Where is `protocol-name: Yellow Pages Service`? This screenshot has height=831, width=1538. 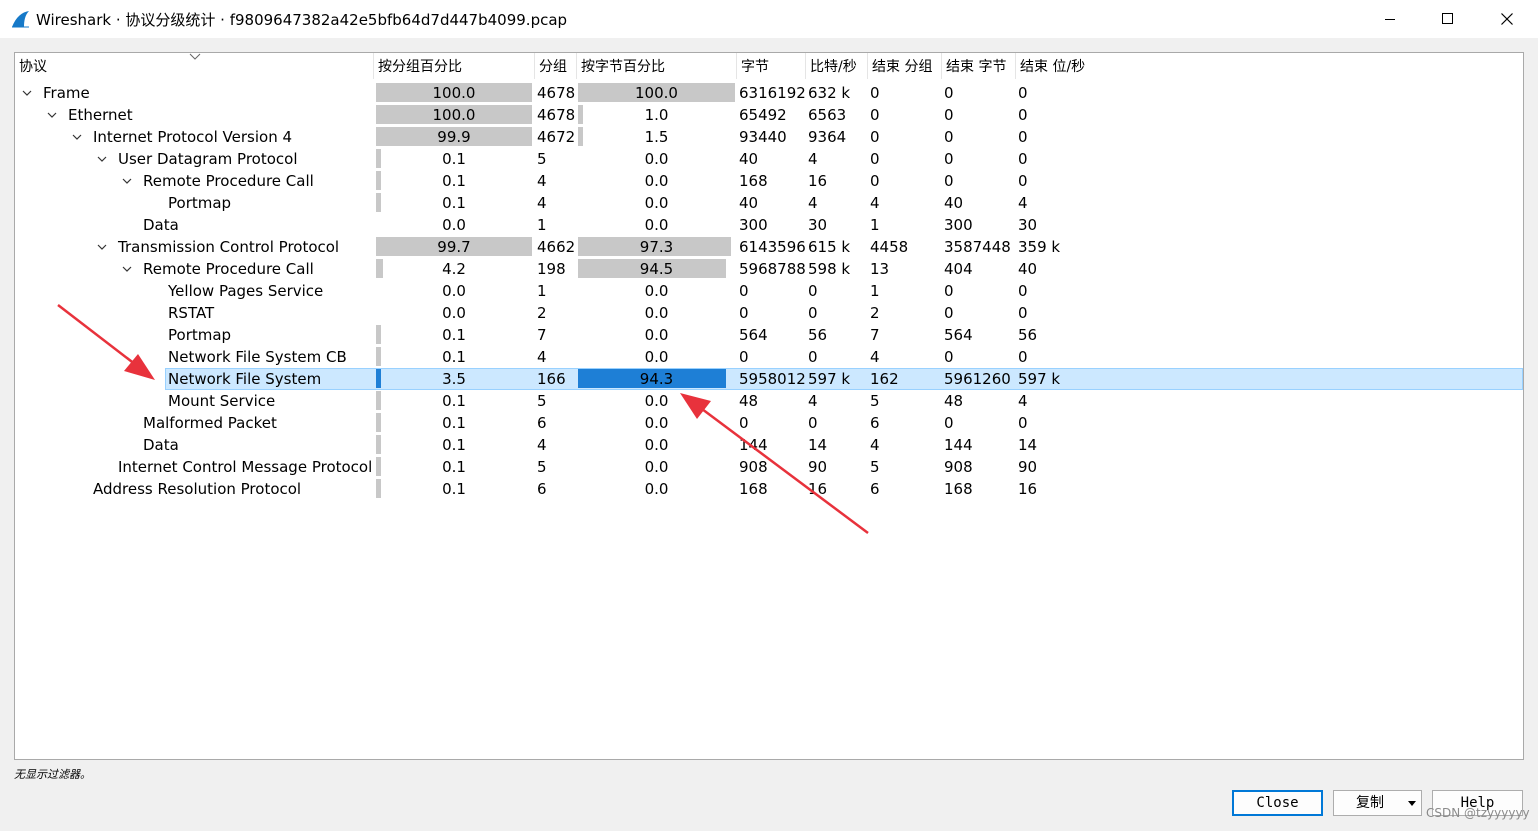
protocol-name: Yellow Pages Service is located at coordinates (246, 291).